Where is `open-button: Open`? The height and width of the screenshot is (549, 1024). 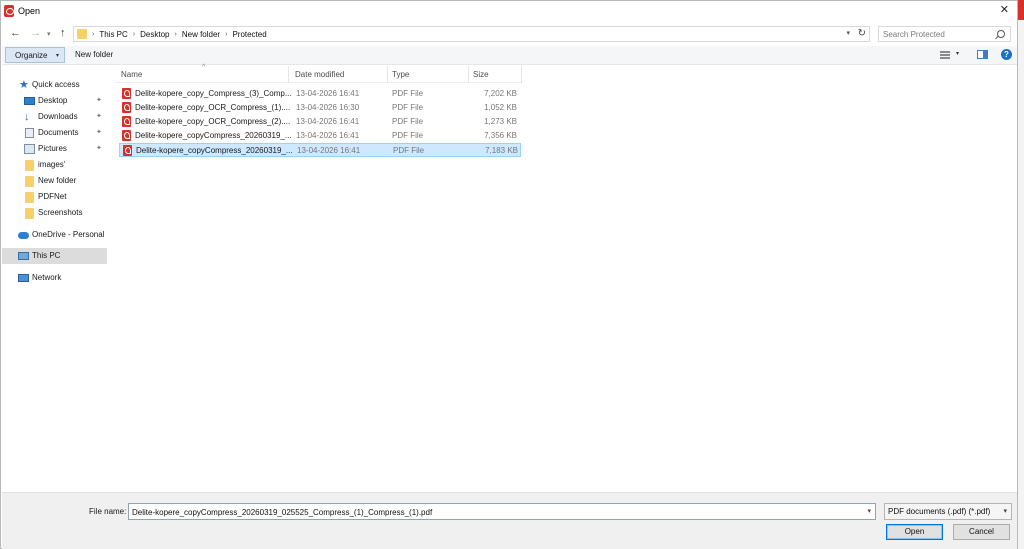 open-button: Open is located at coordinates (914, 532).